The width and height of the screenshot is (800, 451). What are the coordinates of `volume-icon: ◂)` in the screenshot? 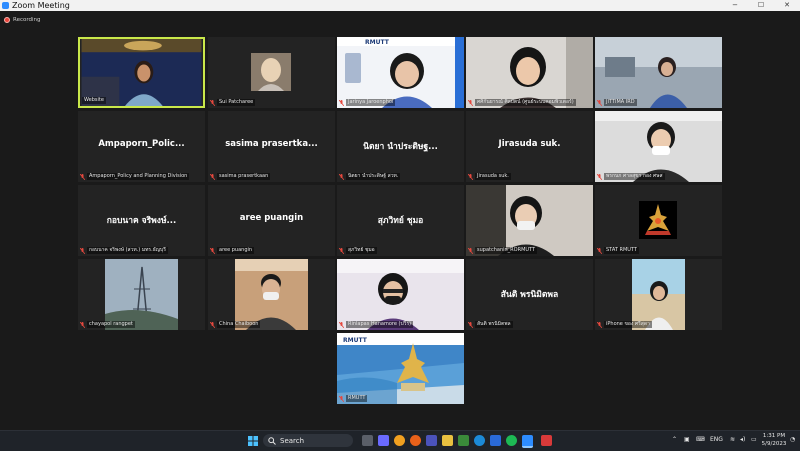 It's located at (742, 439).